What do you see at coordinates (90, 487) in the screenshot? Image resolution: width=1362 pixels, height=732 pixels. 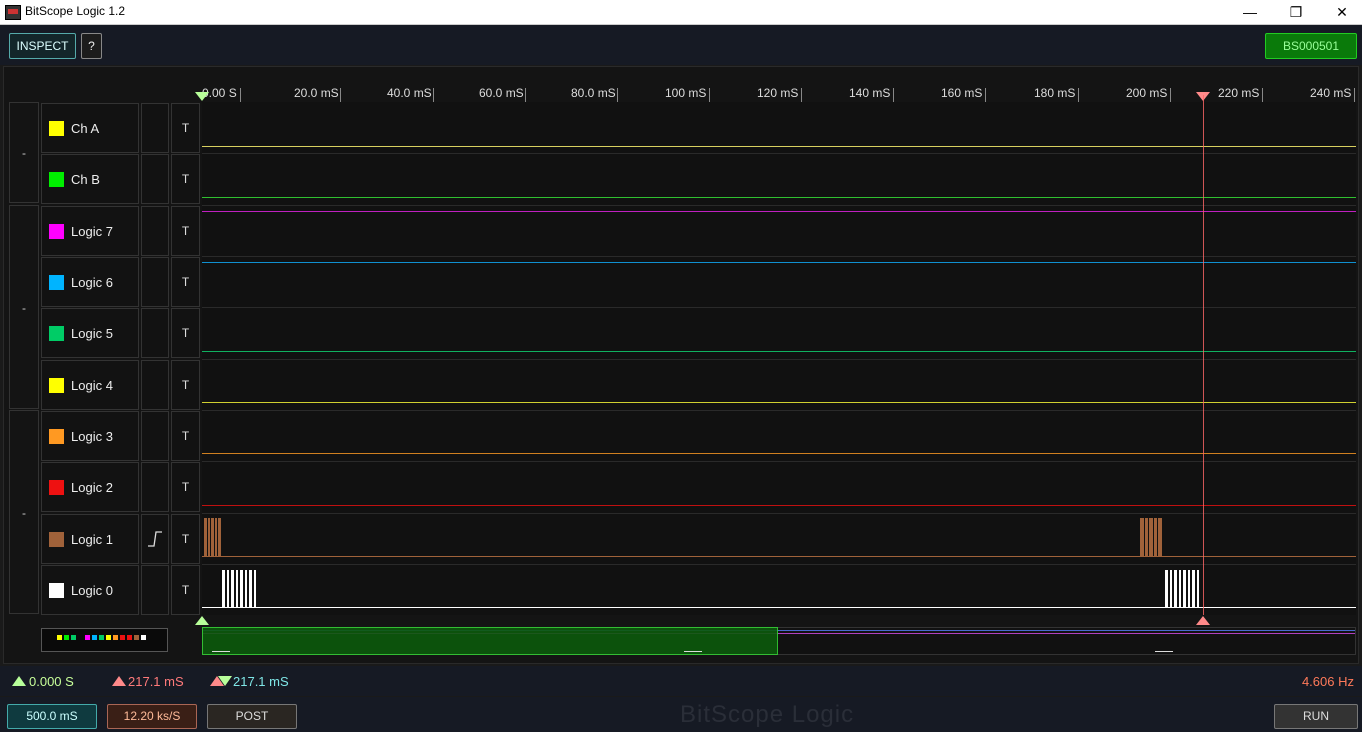 I see `channel-label-logic-2: Logic 2` at bounding box center [90, 487].